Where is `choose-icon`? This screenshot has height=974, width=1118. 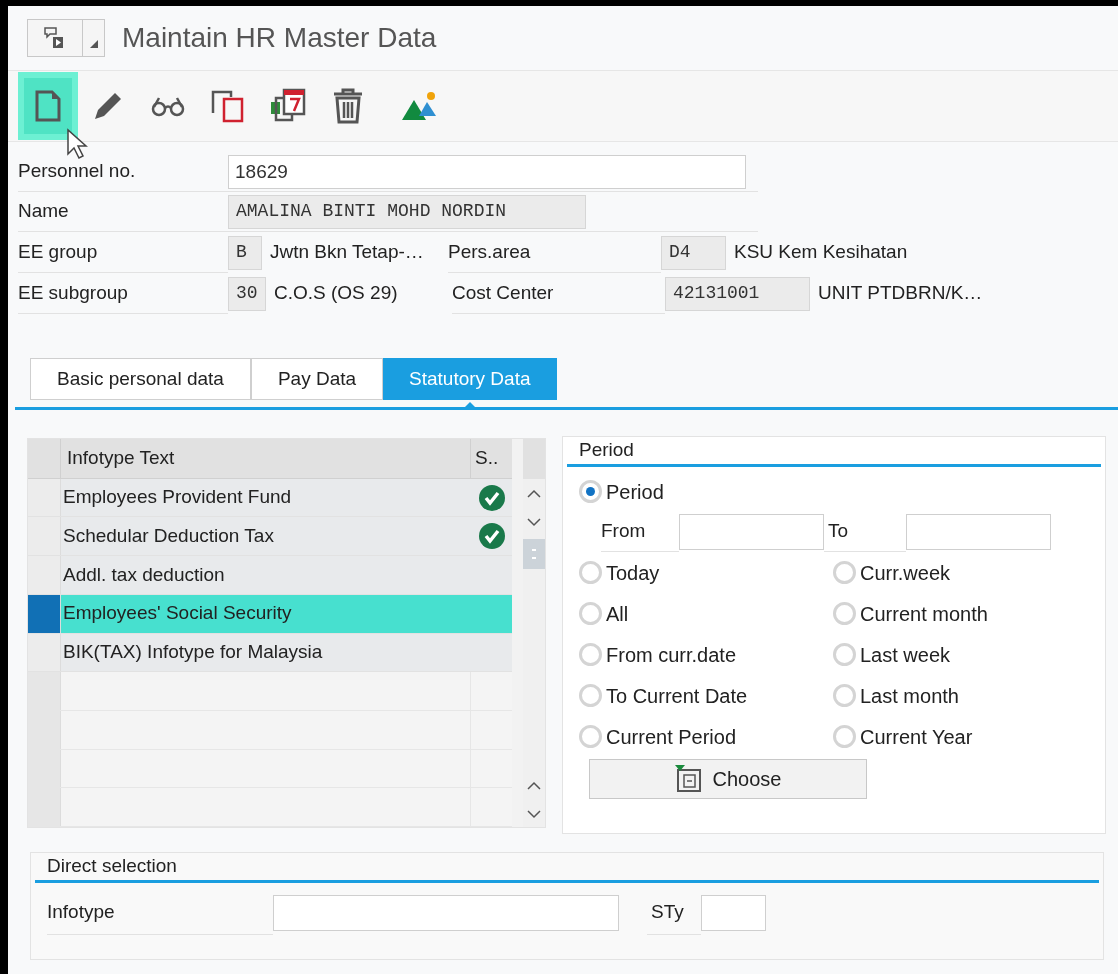
choose-icon is located at coordinates (688, 779).